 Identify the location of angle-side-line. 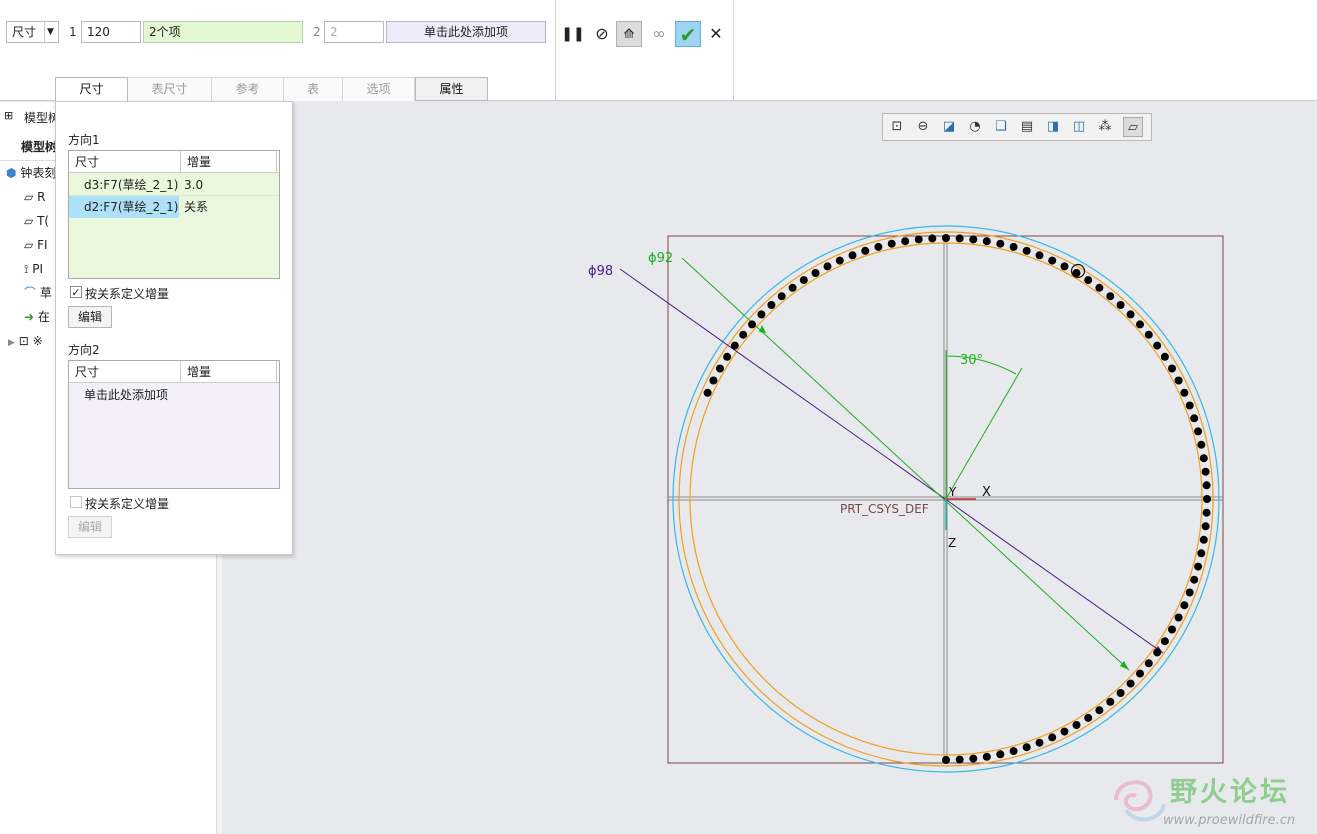
(984, 433).